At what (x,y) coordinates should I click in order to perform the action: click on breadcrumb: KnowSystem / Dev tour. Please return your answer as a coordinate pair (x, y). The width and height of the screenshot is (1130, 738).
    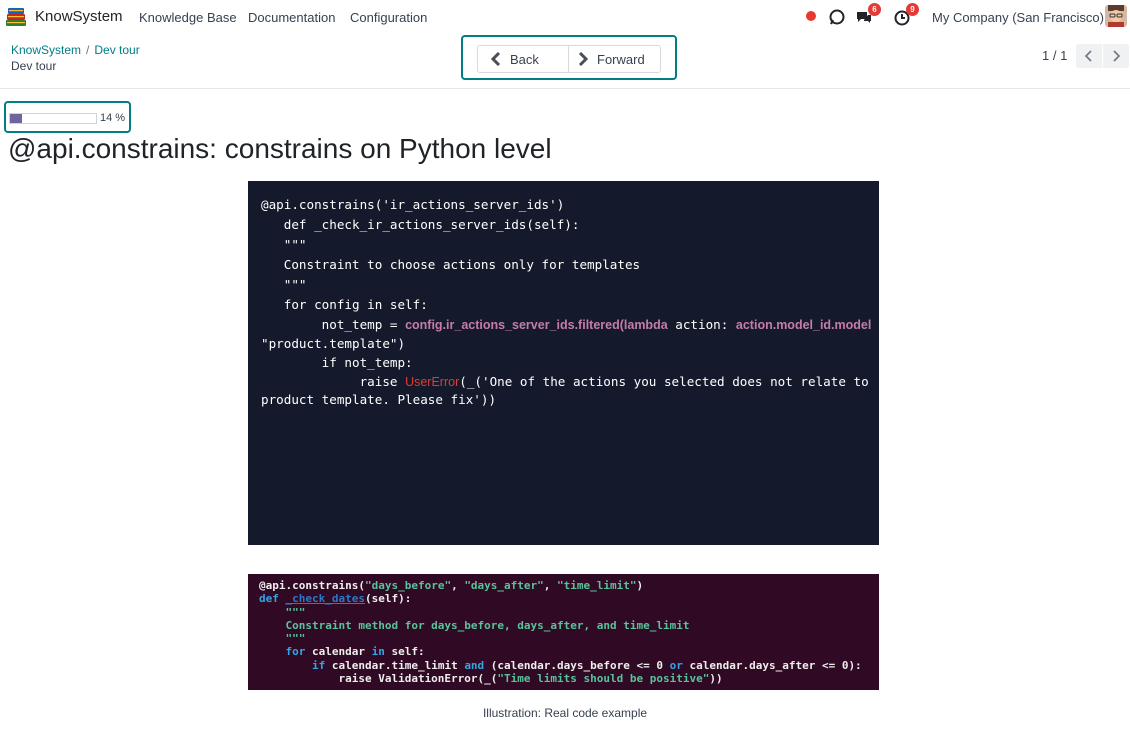
    Looking at the image, I should click on (75, 50).